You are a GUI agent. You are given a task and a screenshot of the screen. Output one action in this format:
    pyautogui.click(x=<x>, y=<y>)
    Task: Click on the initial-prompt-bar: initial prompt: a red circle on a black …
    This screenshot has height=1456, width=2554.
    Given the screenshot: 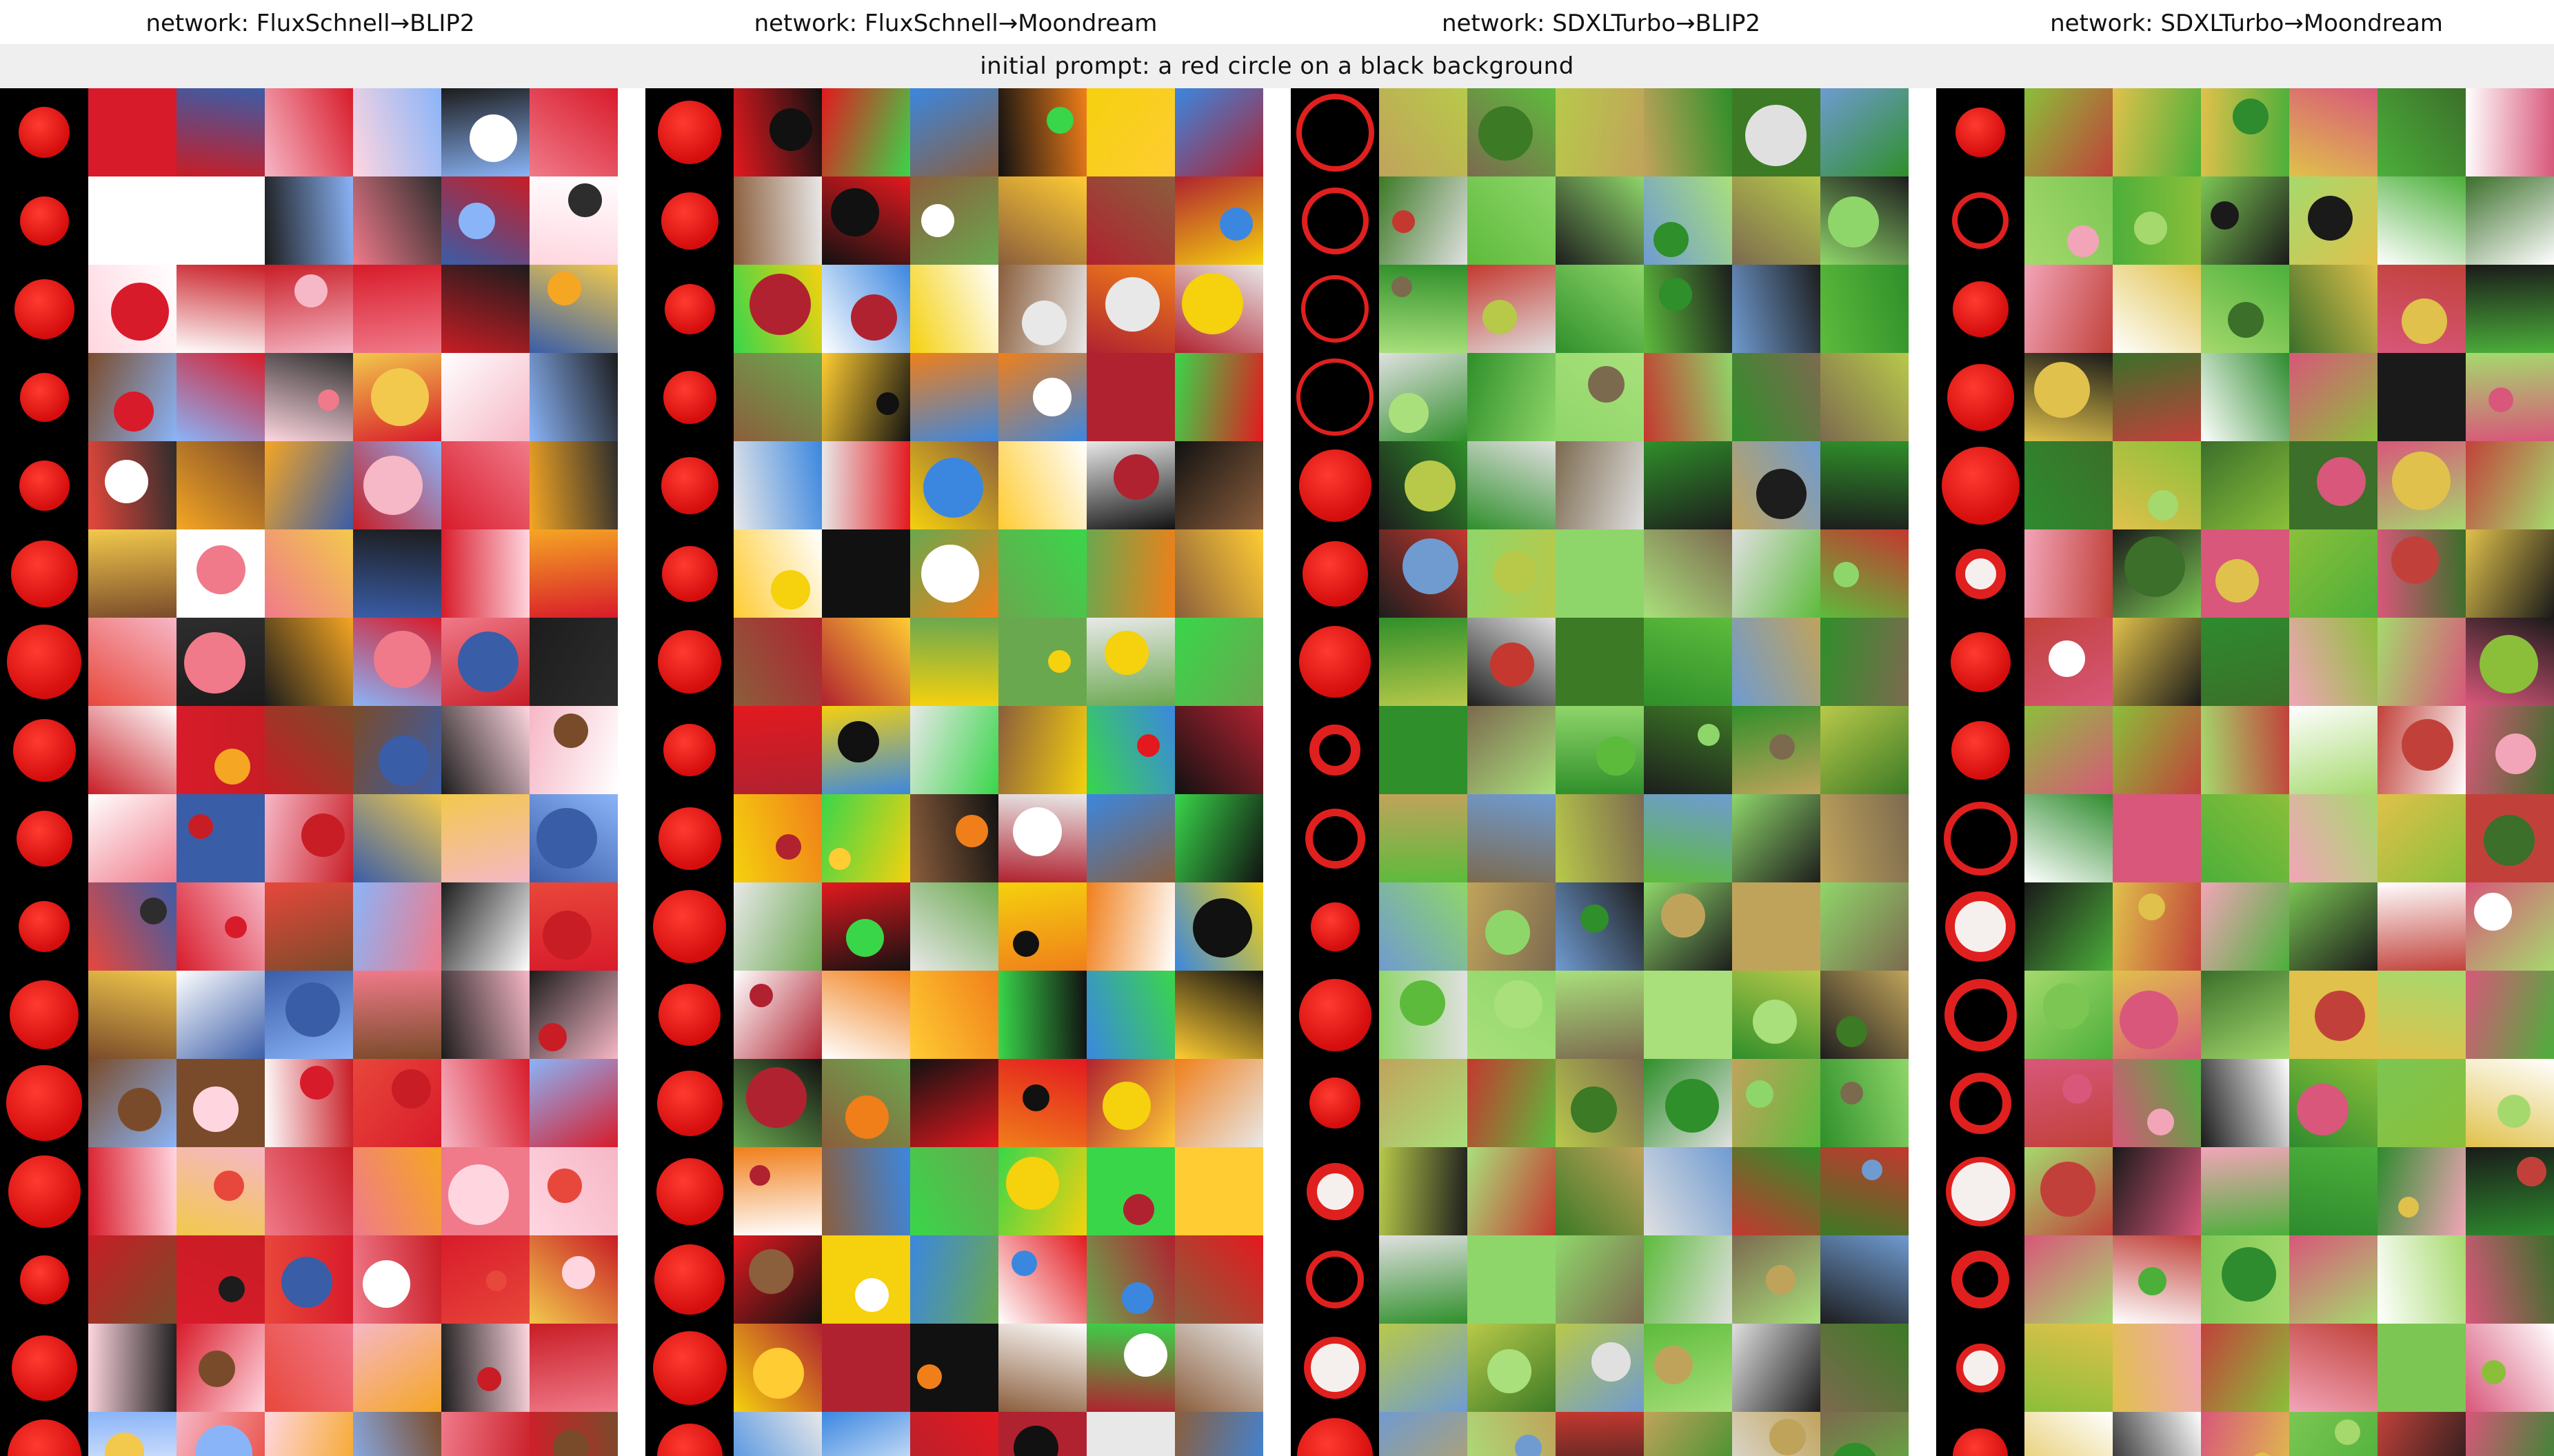 What is the action you would take?
    pyautogui.click(x=1277, y=66)
    